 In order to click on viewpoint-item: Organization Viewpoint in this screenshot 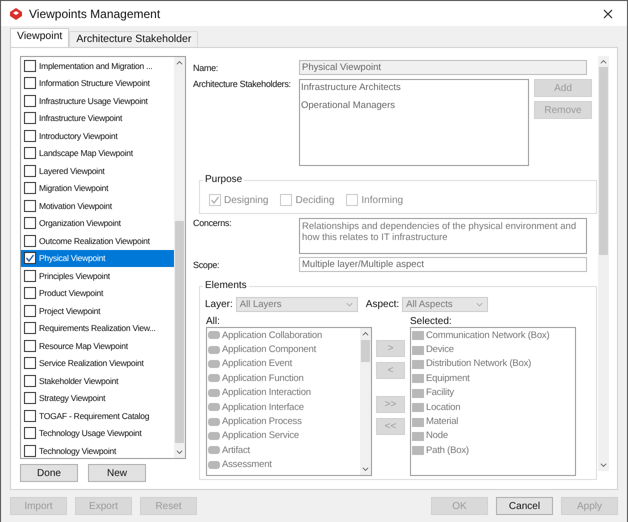, I will do `click(97, 223)`.